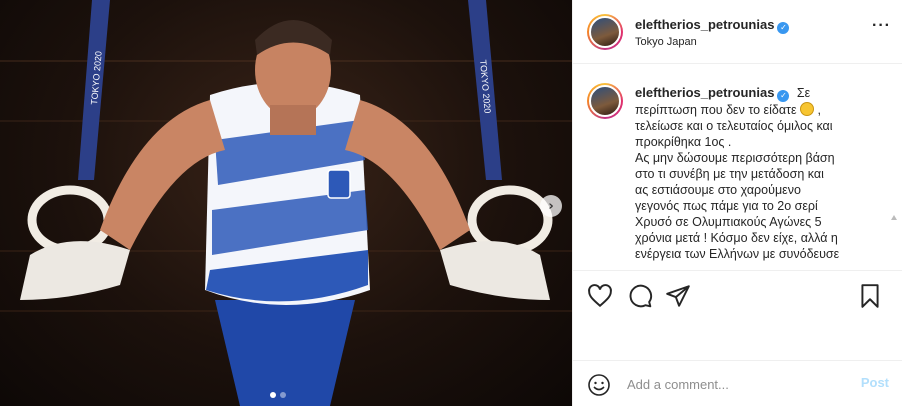 The width and height of the screenshot is (902, 406). What do you see at coordinates (716, 110) in the screenshot?
I see `caption-line: περίπτωση που δεν το είδατε` at bounding box center [716, 110].